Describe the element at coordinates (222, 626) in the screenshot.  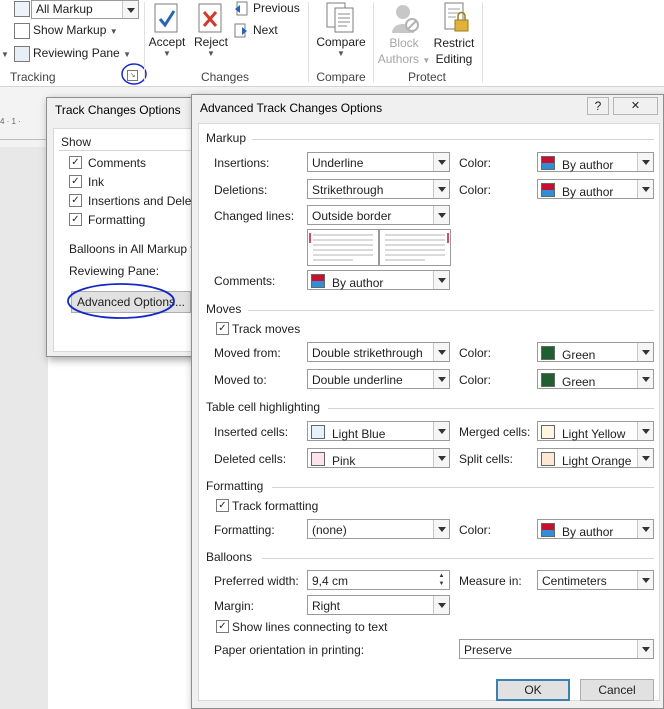
I see `show-lines-checkbox: ✓` at that location.